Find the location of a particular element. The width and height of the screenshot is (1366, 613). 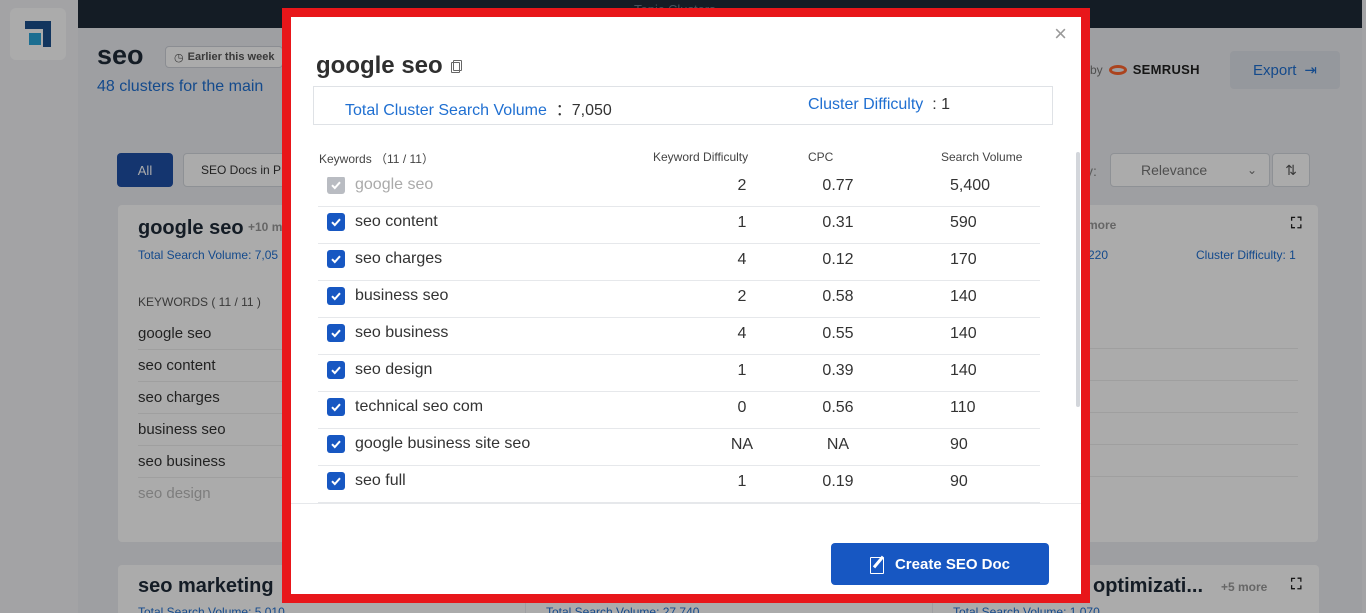

copy-icon is located at coordinates (456, 66).